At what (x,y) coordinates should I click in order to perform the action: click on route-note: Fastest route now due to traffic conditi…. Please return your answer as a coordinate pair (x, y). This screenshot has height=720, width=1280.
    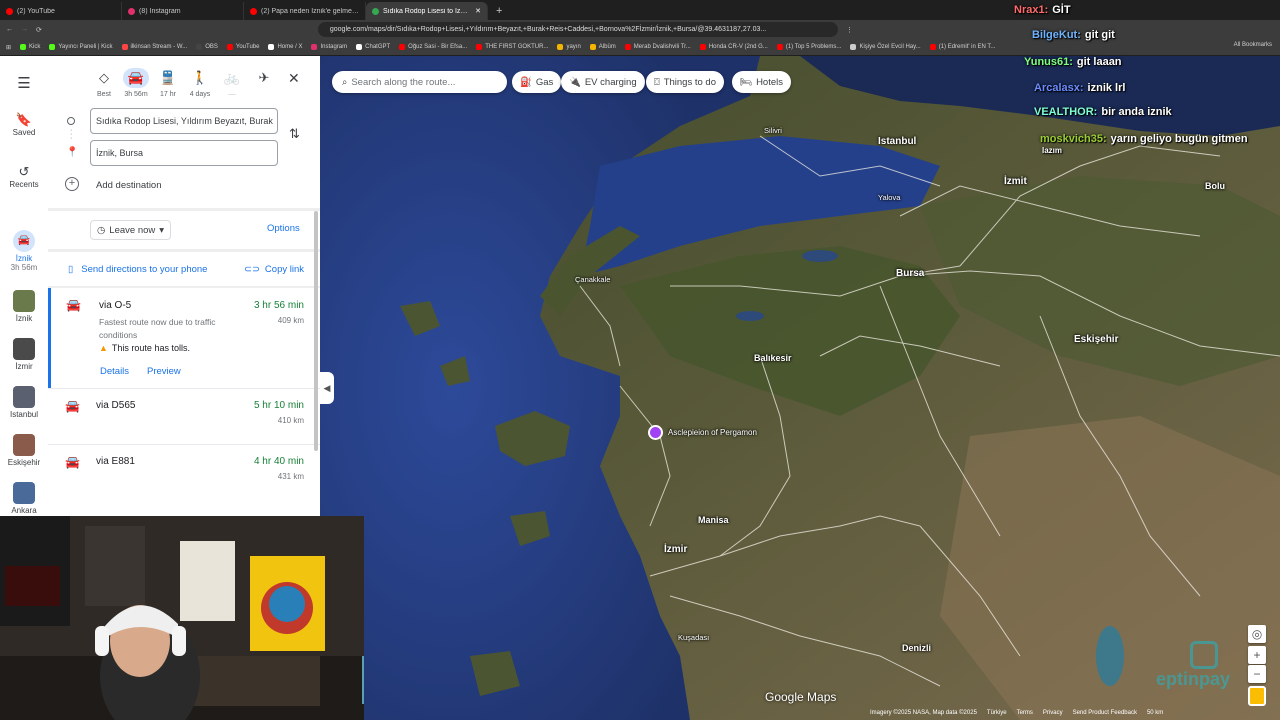
    Looking at the image, I should click on (157, 328).